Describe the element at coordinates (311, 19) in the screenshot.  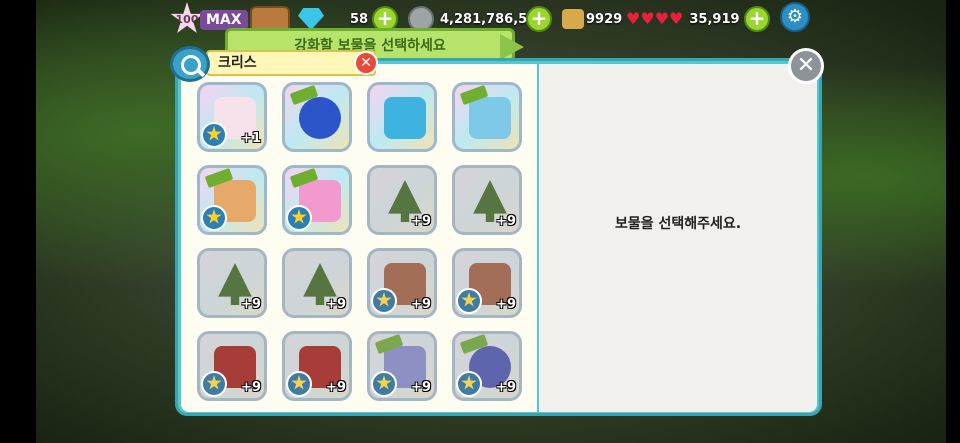
I see `gem-icon` at that location.